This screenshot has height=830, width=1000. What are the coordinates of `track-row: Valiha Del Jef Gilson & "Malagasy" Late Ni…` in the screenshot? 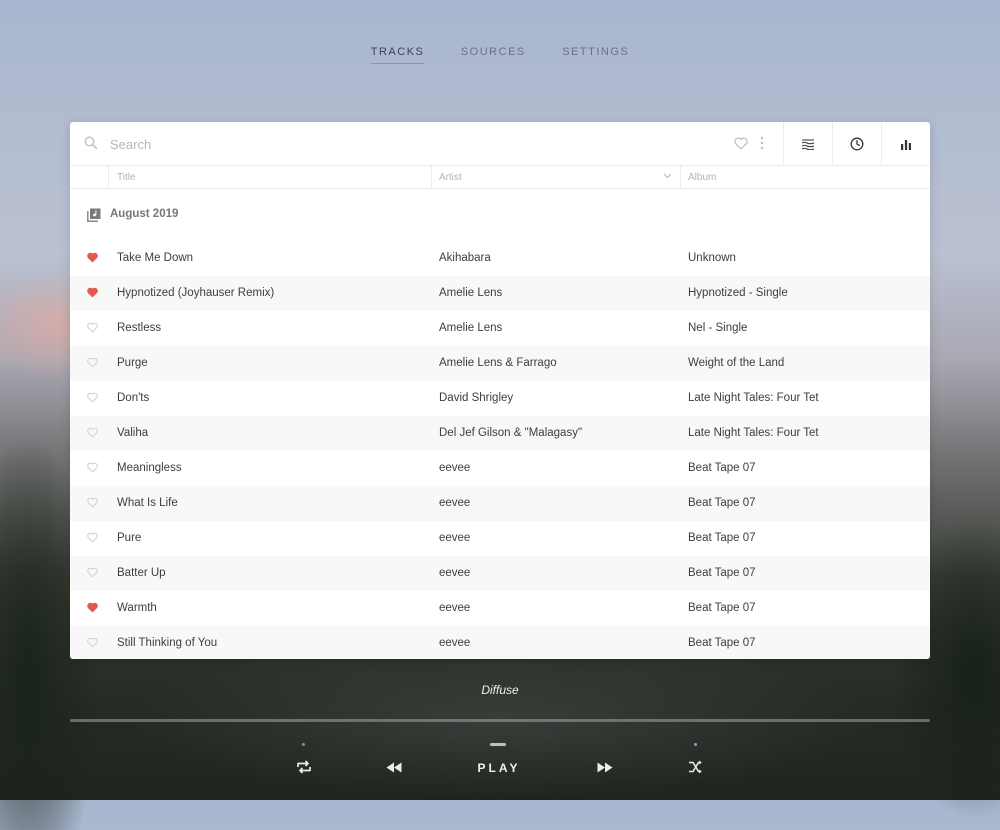 It's located at (500, 433).